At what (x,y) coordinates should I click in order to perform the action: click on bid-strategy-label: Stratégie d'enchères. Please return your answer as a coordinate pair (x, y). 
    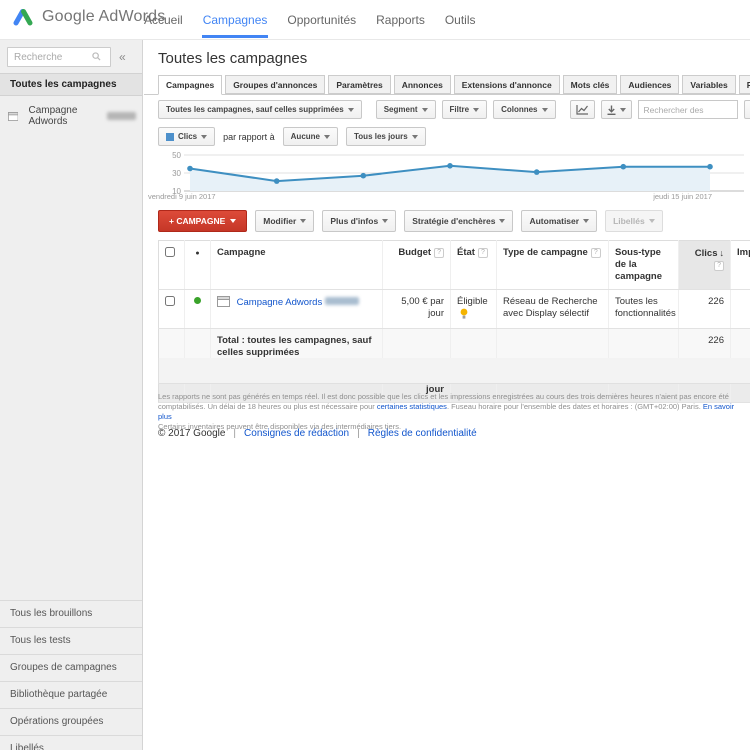
    Looking at the image, I should click on (454, 221).